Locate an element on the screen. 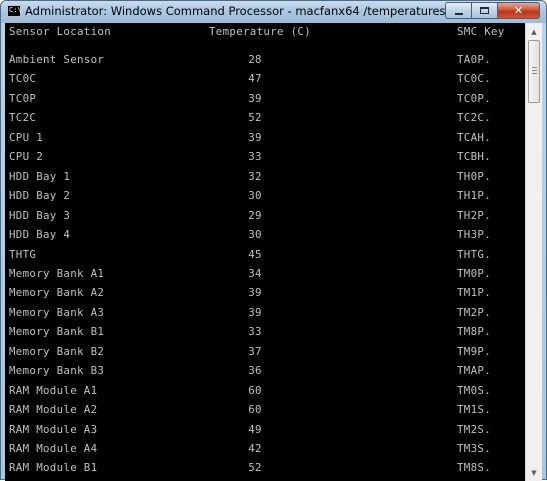  vertical-scrollbar: ▲ ▼ is located at coordinates (533, 252).